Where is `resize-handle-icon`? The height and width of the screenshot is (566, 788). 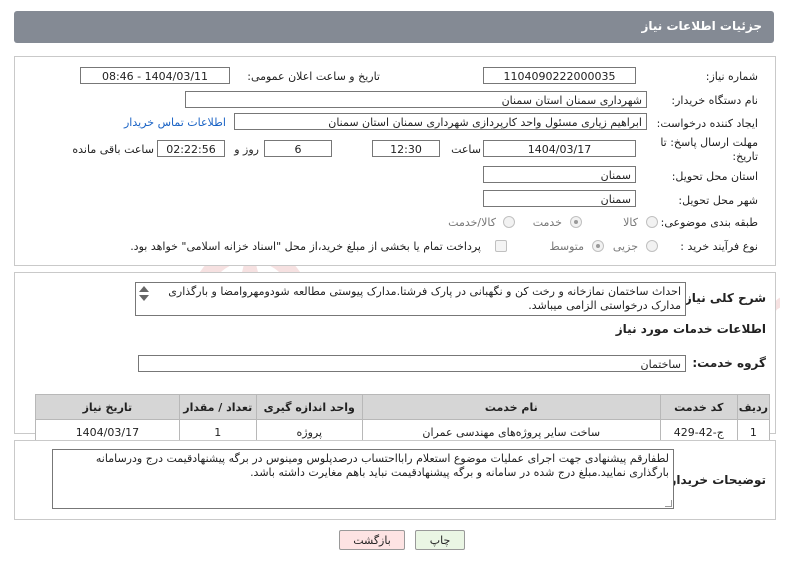
resize-handle-icon is located at coordinates (668, 503).